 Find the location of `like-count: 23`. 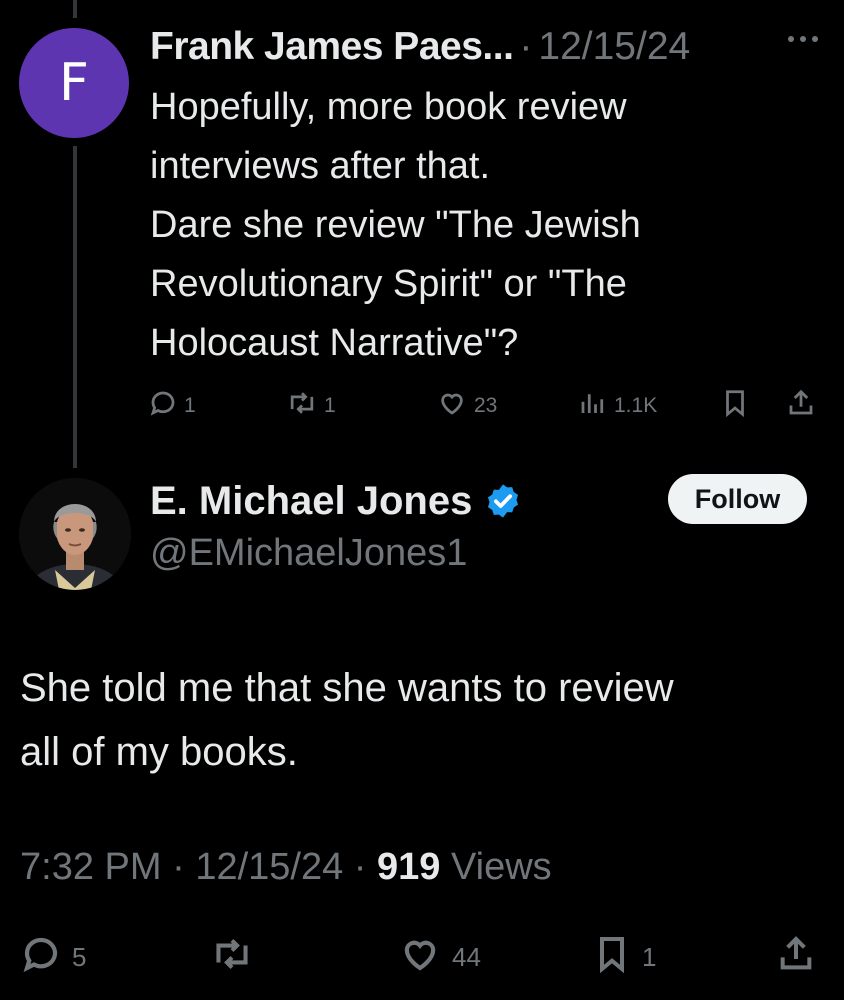

like-count: 23 is located at coordinates (486, 405).